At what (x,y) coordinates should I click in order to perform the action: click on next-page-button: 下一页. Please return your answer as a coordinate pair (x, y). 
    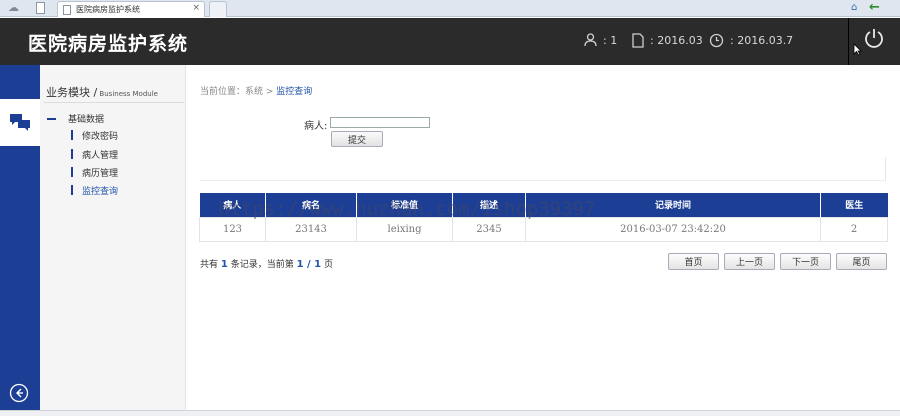
    Looking at the image, I should click on (805, 261).